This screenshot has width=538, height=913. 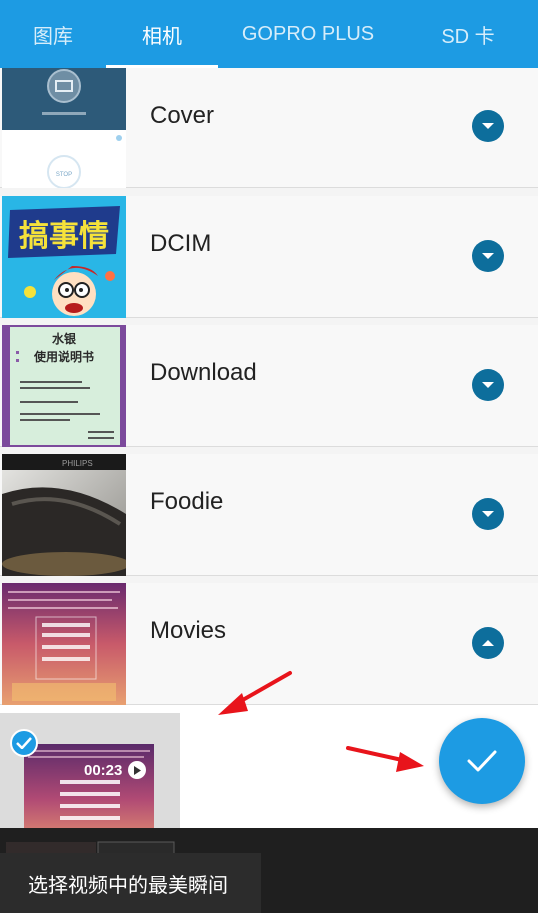 What do you see at coordinates (89, 788) in the screenshot?
I see `video-thumbnail` at bounding box center [89, 788].